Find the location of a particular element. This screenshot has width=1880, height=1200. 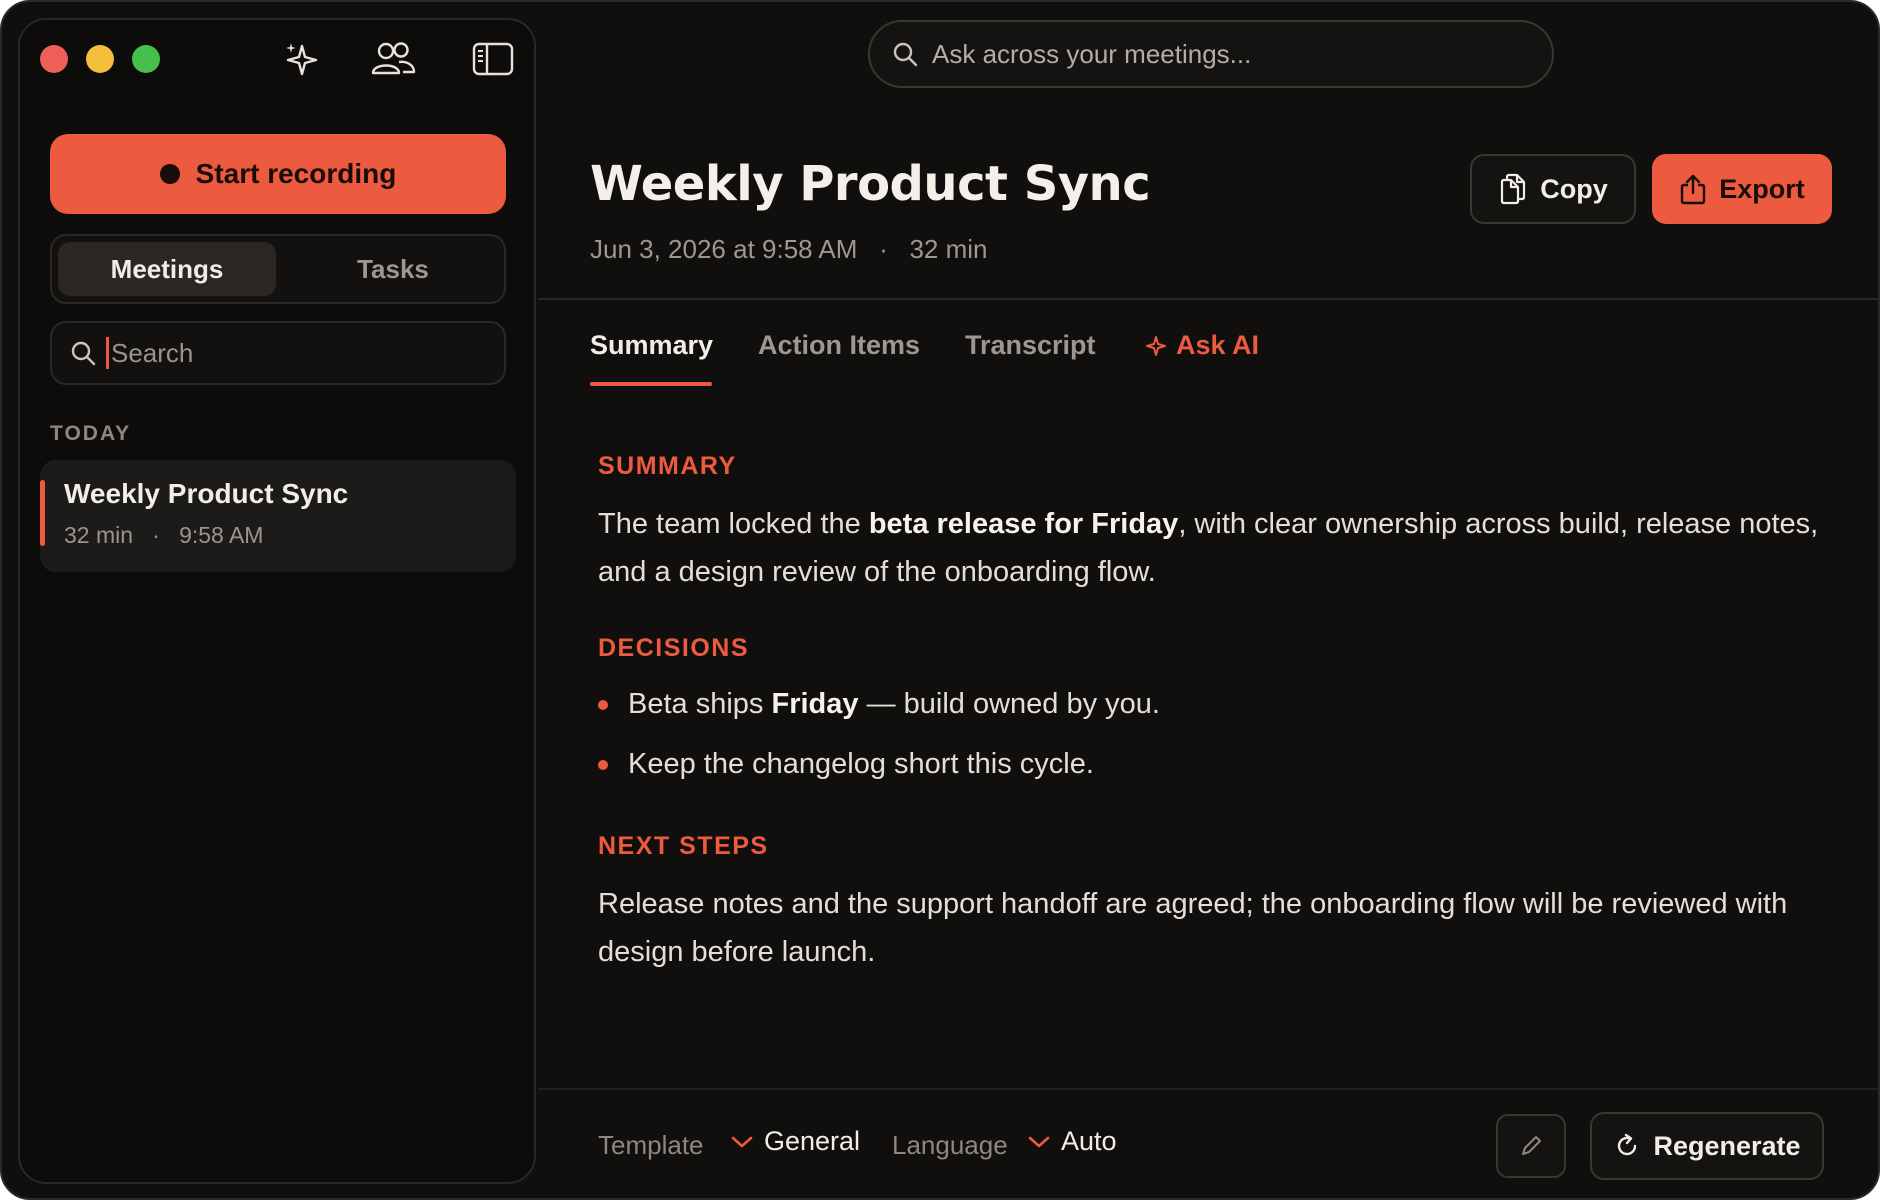

text-caret is located at coordinates (107, 353).